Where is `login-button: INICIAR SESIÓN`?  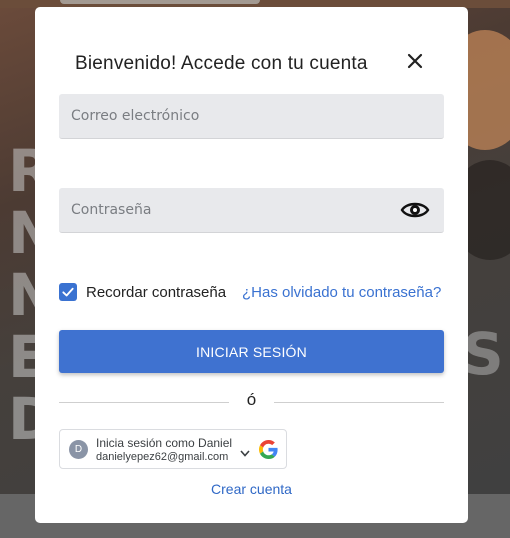
login-button: INICIAR SESIÓN is located at coordinates (251, 351).